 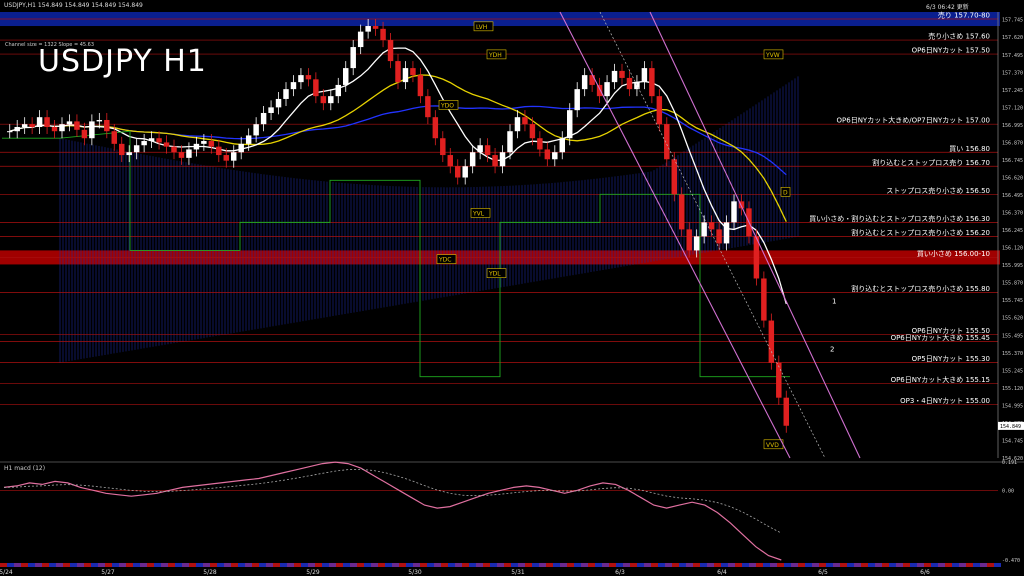 I want to click on level-label: 買い 156.80, so click(x=969, y=149).